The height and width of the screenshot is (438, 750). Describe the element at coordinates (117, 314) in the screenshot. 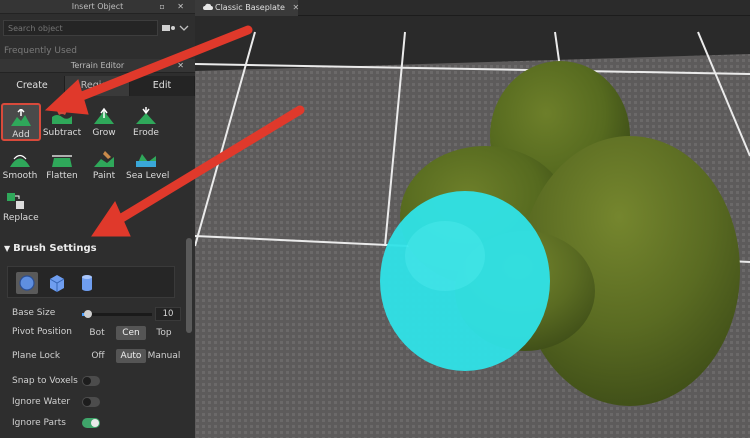

I see `base-size-slider` at that location.